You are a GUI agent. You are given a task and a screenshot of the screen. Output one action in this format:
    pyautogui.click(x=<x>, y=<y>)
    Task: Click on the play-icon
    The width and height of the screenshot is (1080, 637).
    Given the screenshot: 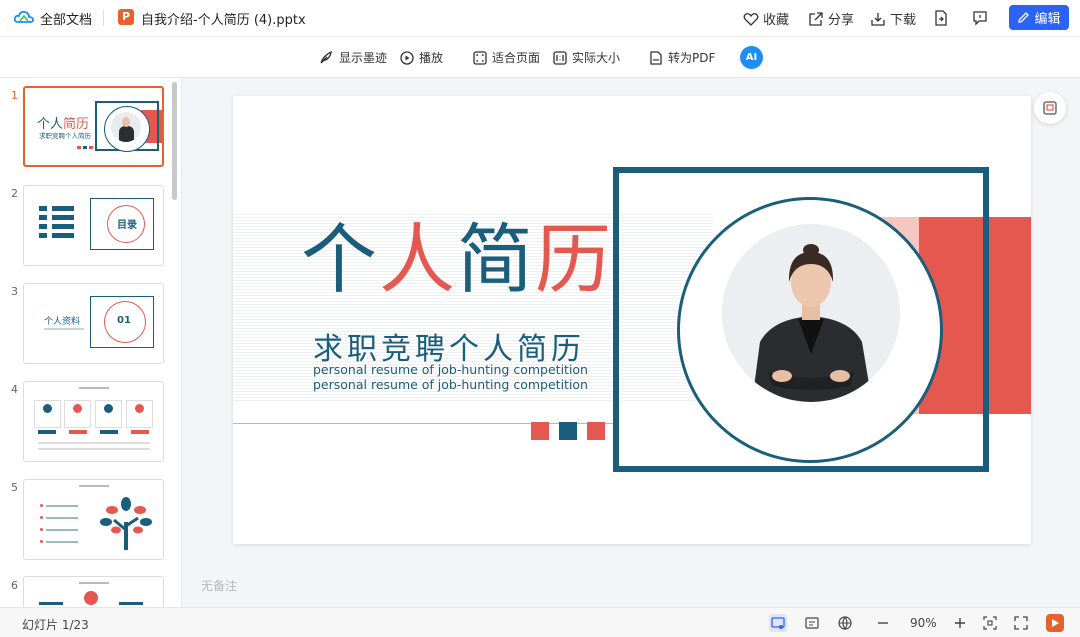 What is the action you would take?
    pyautogui.click(x=1055, y=623)
    